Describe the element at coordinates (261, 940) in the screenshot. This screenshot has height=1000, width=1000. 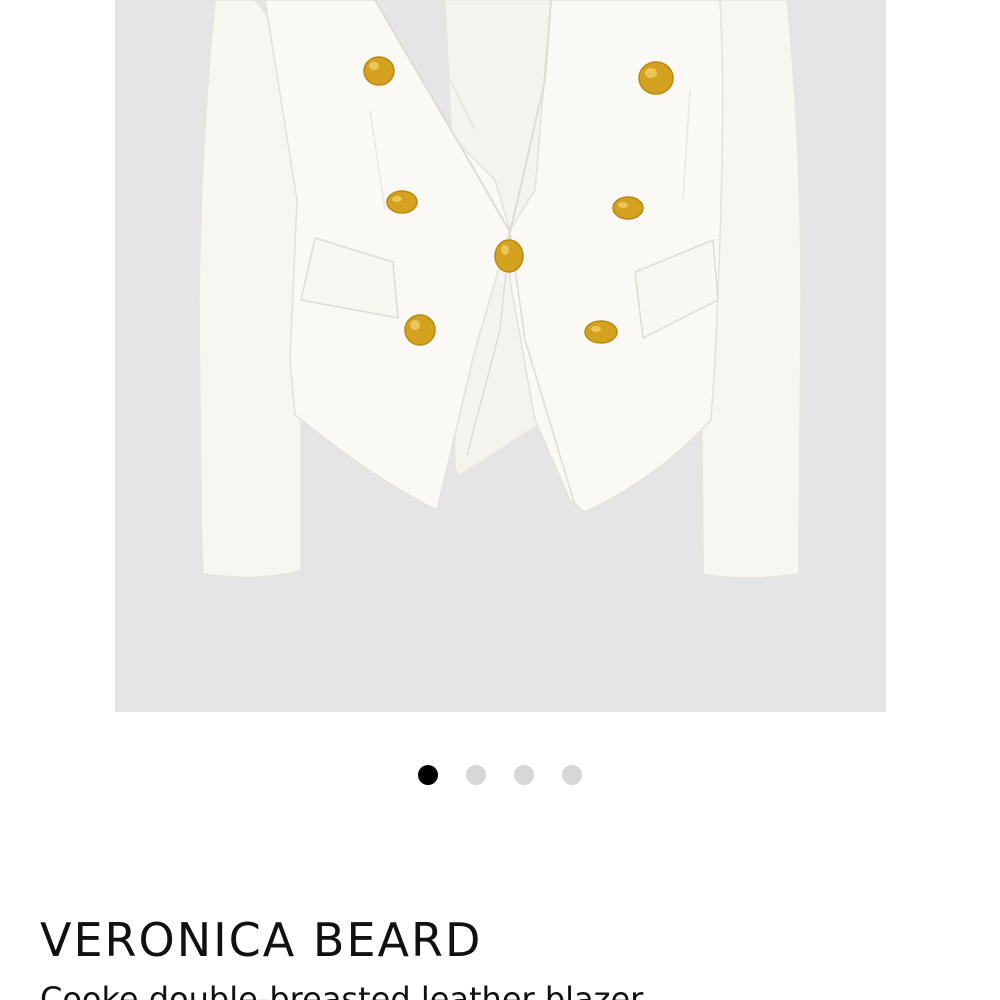
I see `product-brand: VERONICA BEARD` at that location.